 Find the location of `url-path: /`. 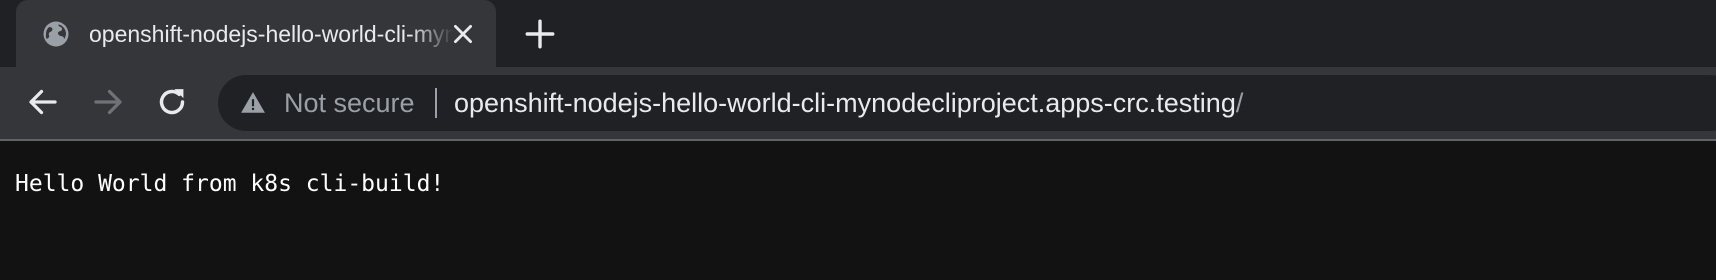

url-path: / is located at coordinates (1239, 103).